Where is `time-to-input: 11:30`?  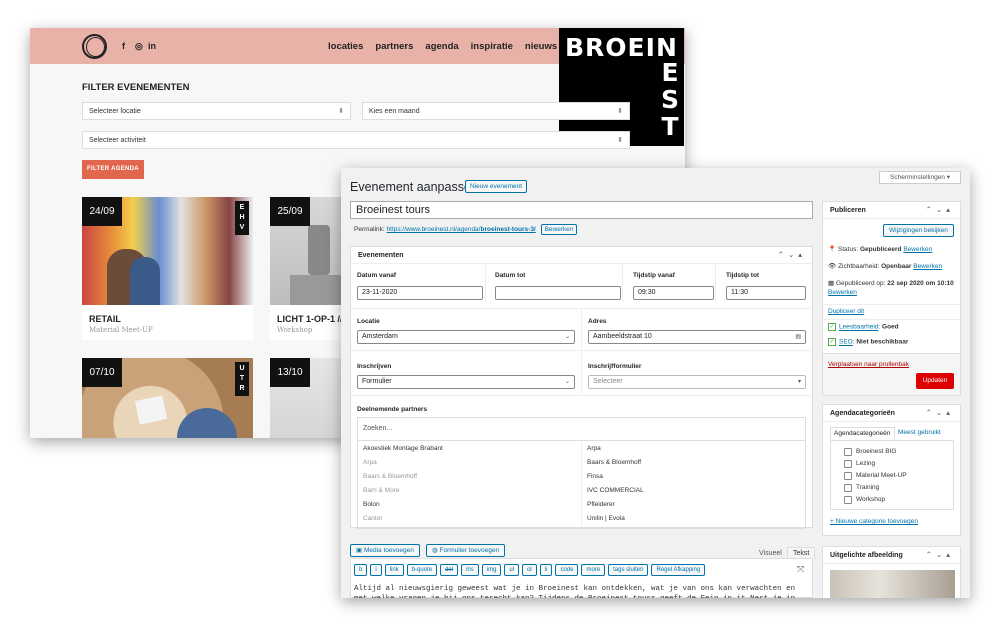 time-to-input: 11:30 is located at coordinates (766, 293).